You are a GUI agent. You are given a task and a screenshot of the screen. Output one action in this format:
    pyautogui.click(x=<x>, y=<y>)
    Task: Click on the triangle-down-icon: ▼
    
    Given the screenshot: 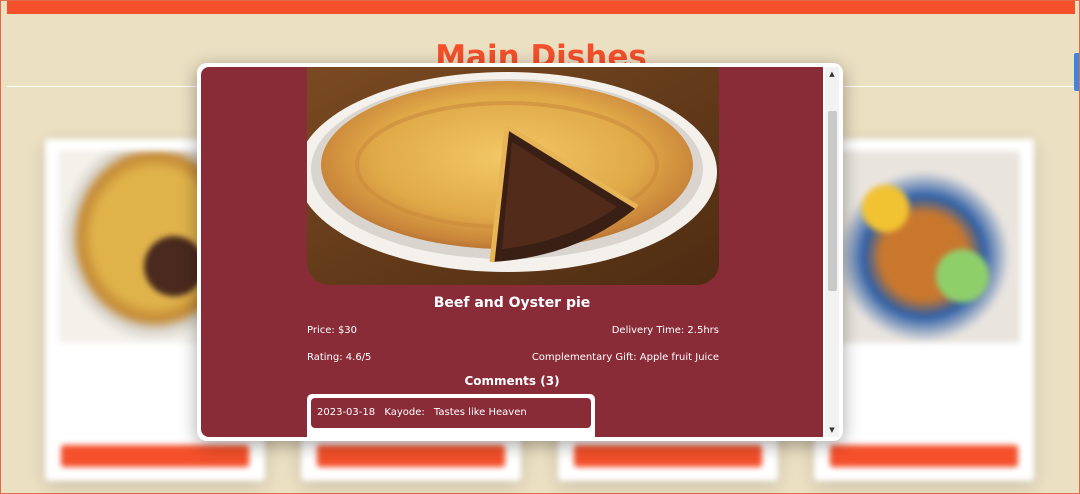 What is the action you would take?
    pyautogui.click(x=832, y=430)
    